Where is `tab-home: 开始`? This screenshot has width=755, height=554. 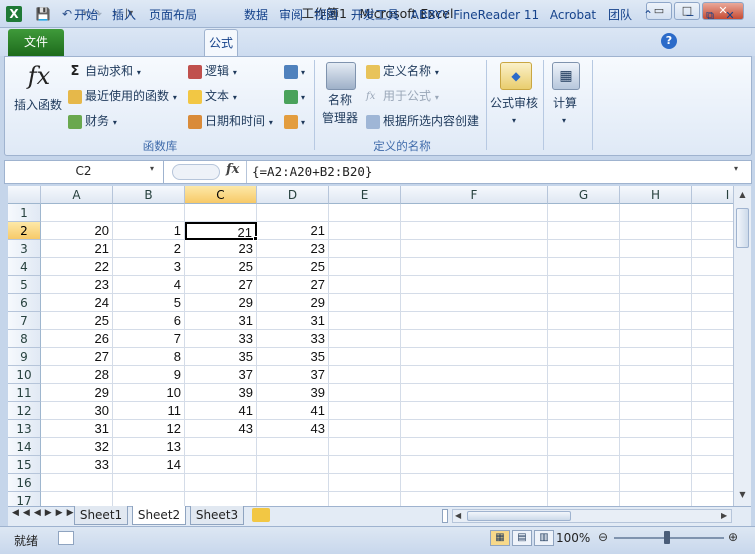
tab-home: 开始 is located at coordinates (86, 15).